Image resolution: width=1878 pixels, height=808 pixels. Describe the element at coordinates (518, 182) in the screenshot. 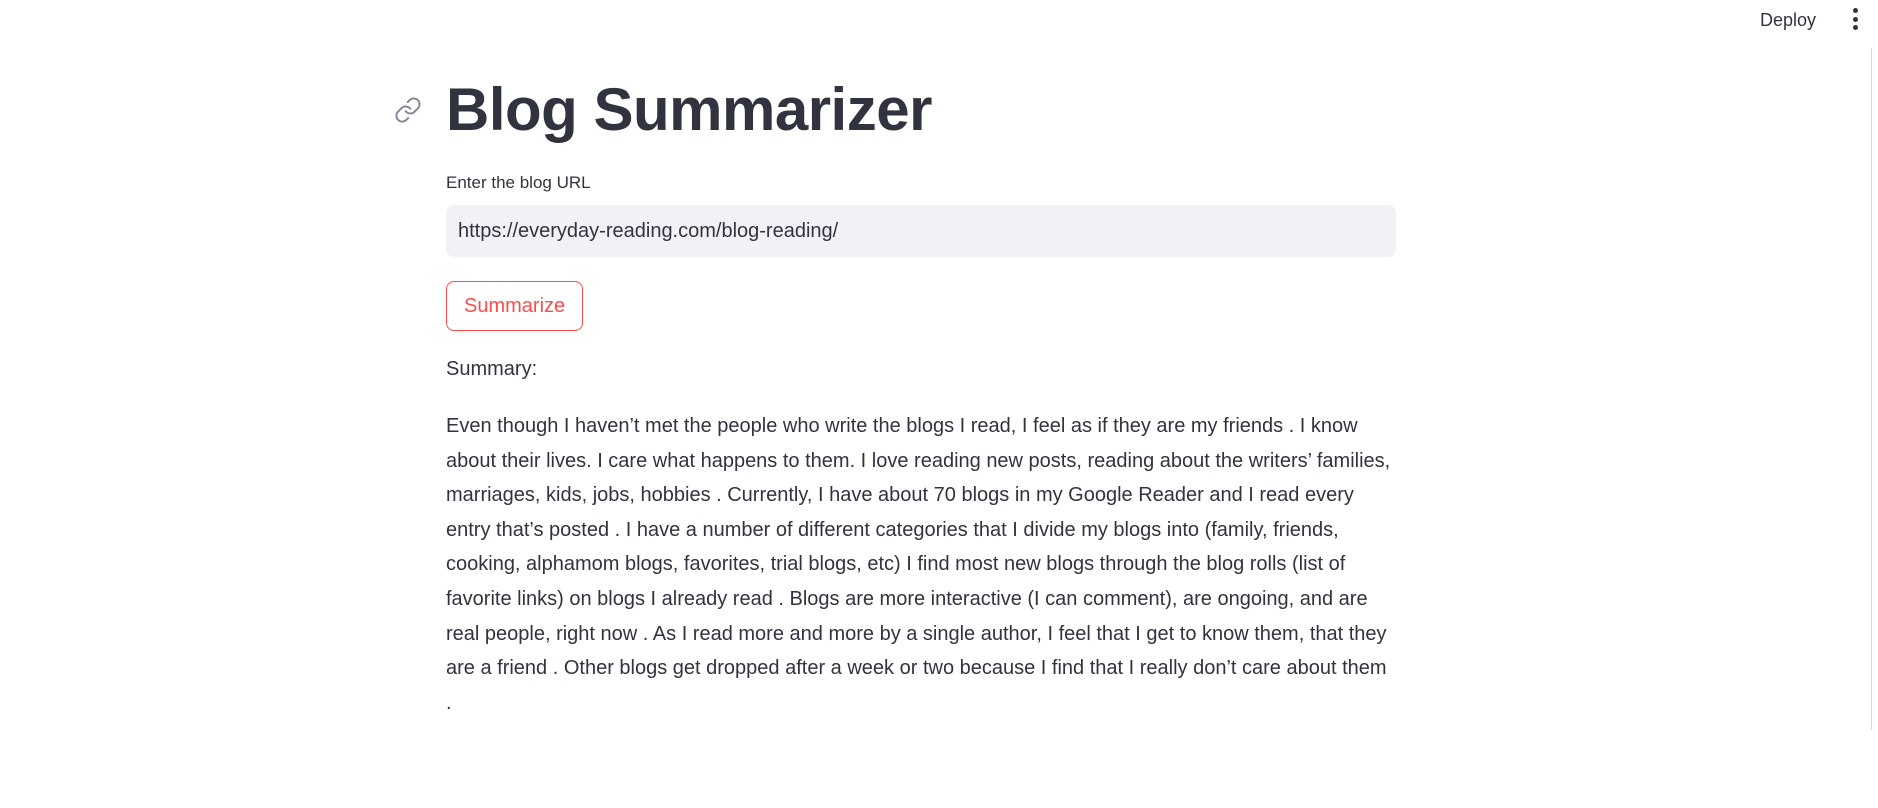

I see `url-field-label: Enter the blog URL` at that location.